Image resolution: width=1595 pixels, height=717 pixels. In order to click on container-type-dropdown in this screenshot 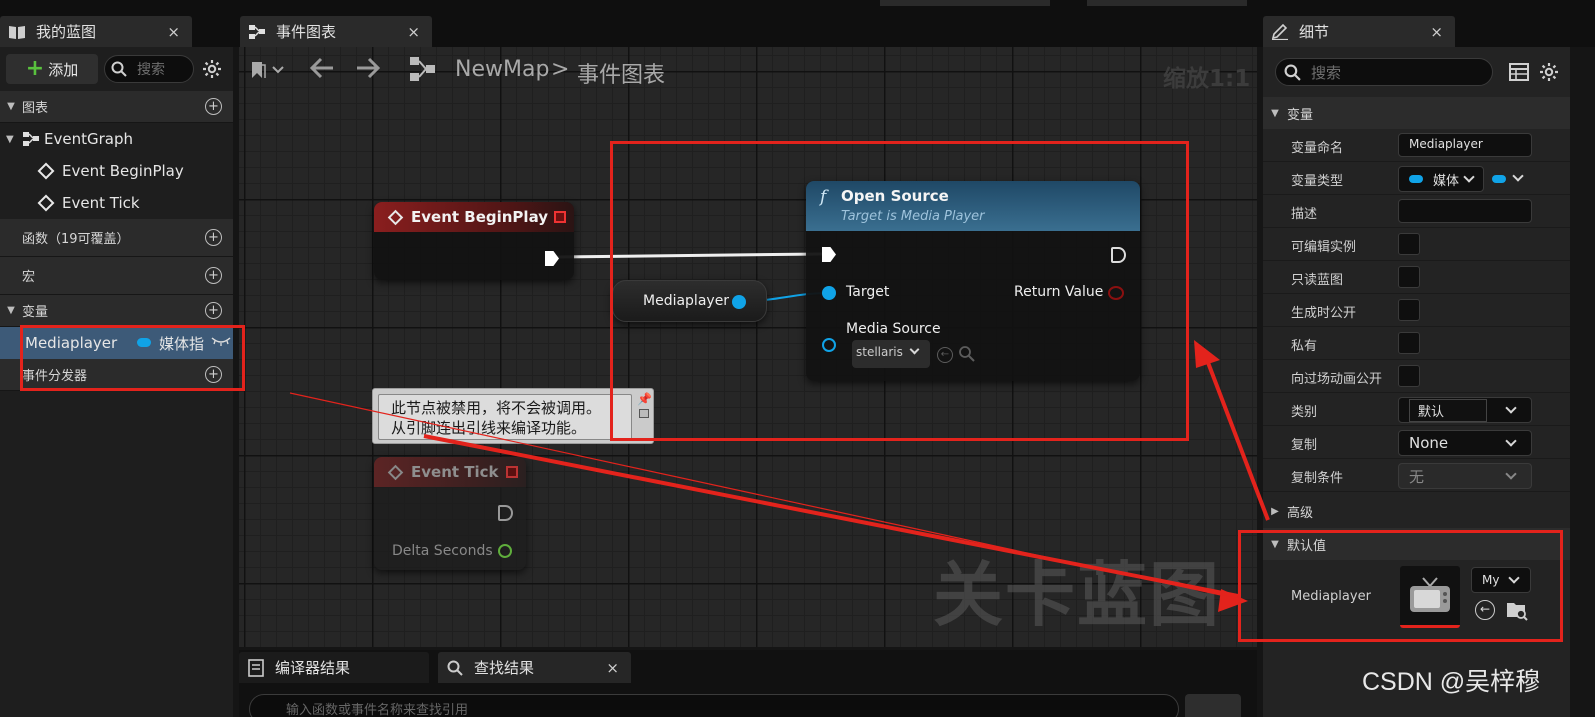, I will do `click(1509, 179)`.